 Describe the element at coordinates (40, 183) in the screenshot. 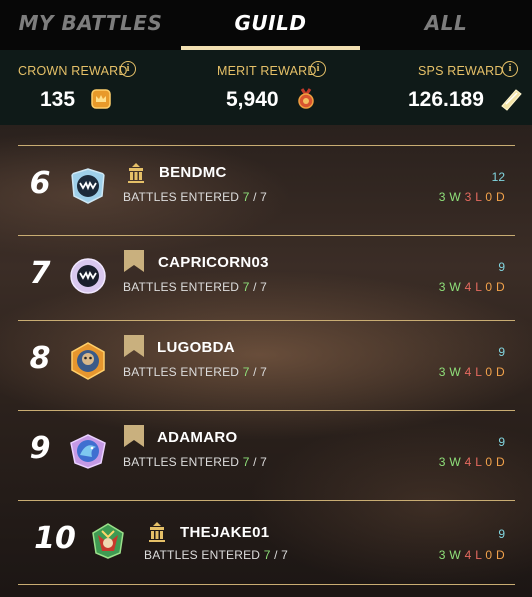

I see `player-rank: 6` at that location.